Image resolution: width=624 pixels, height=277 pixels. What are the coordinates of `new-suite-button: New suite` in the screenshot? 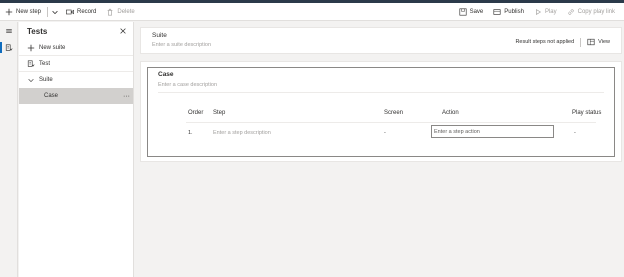 It's located at (76, 48).